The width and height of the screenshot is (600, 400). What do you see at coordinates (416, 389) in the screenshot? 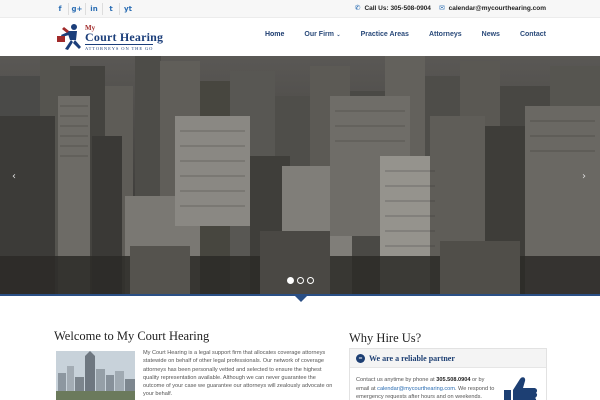
I see `hire-email-link: calendar@mycourthearing.com` at bounding box center [416, 389].